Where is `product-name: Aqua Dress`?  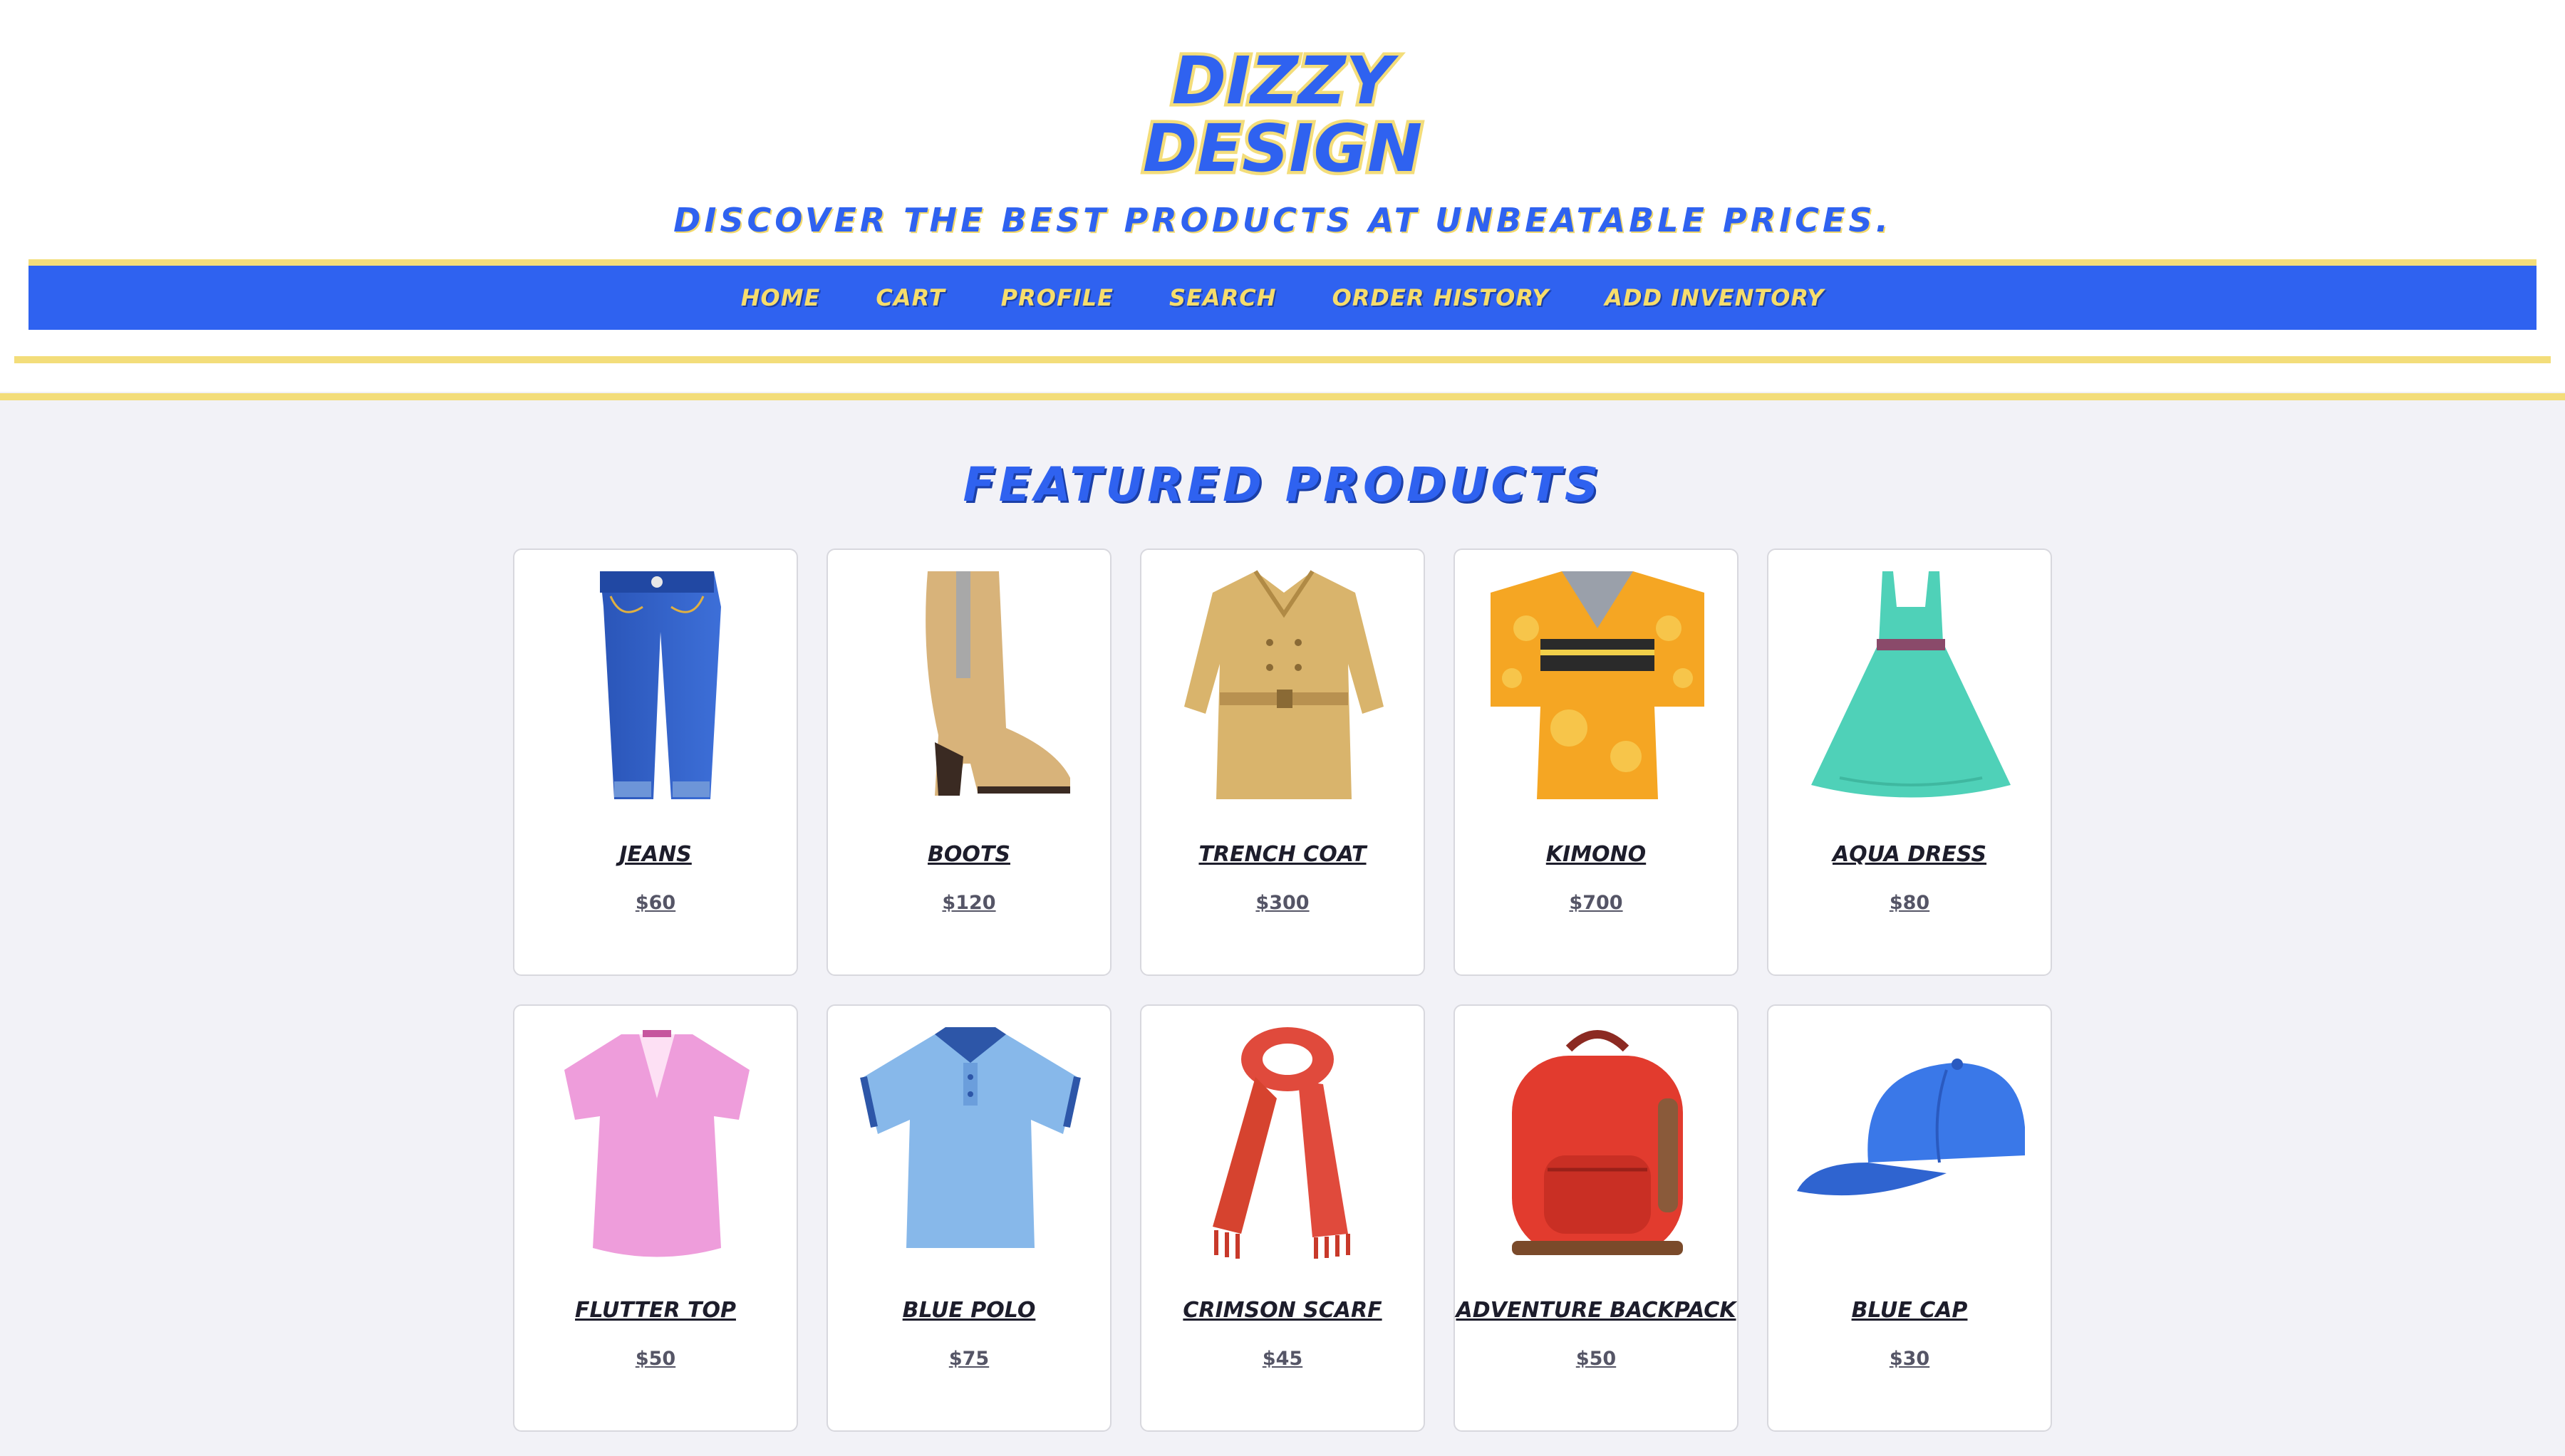
product-name: Aqua Dress is located at coordinates (1909, 854).